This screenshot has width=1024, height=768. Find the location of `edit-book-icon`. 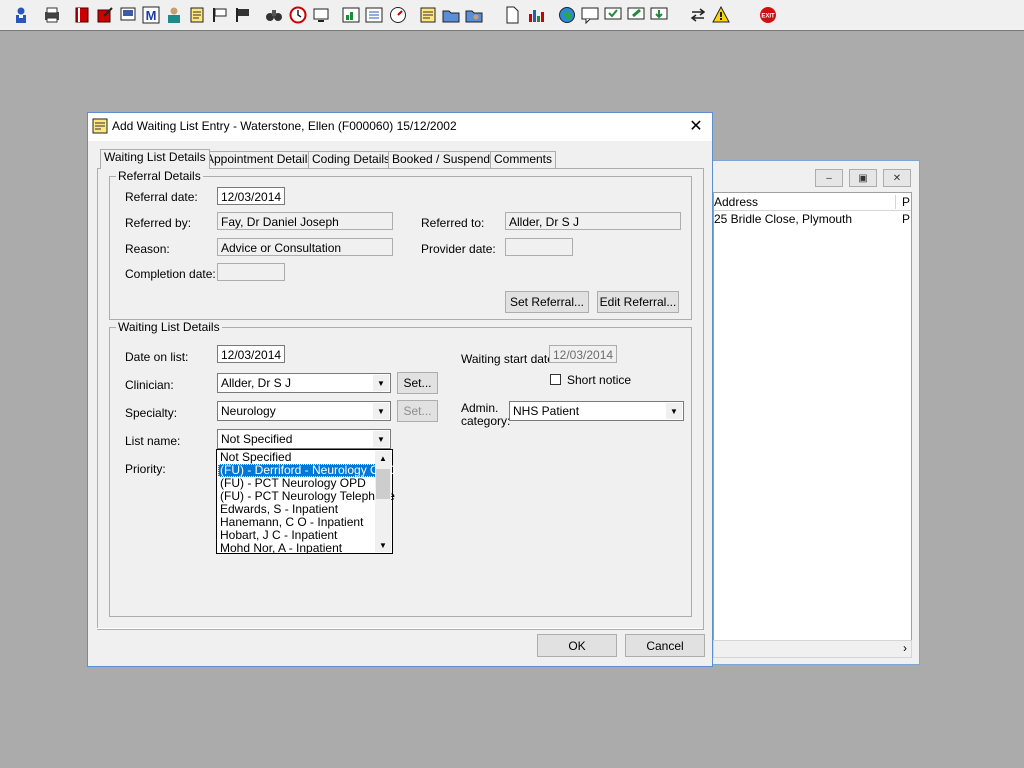

edit-book-icon is located at coordinates (105, 15).